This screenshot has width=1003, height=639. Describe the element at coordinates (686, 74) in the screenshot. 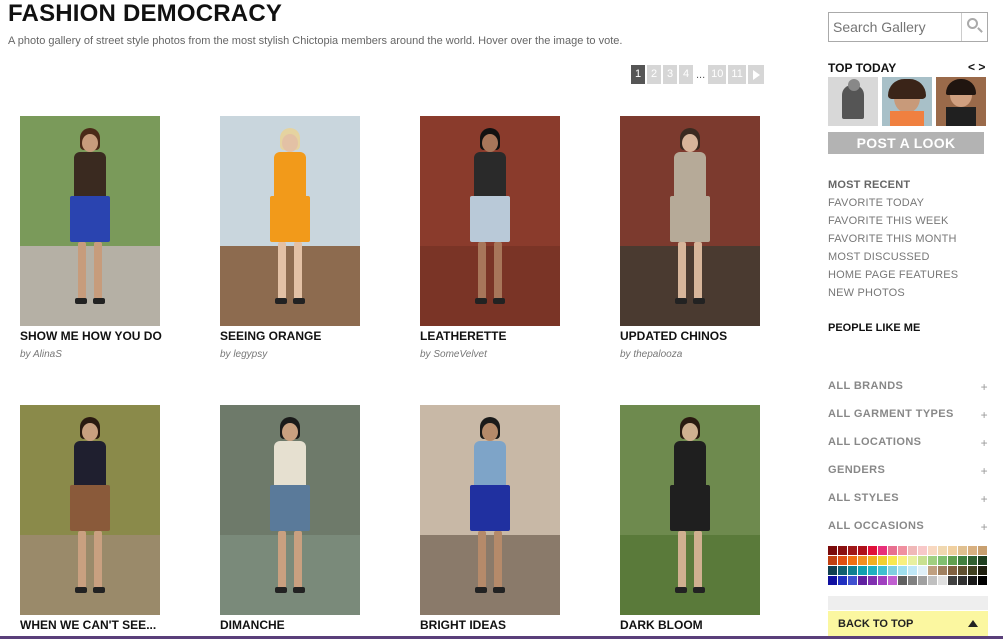

I see `page-link-4: 4` at that location.